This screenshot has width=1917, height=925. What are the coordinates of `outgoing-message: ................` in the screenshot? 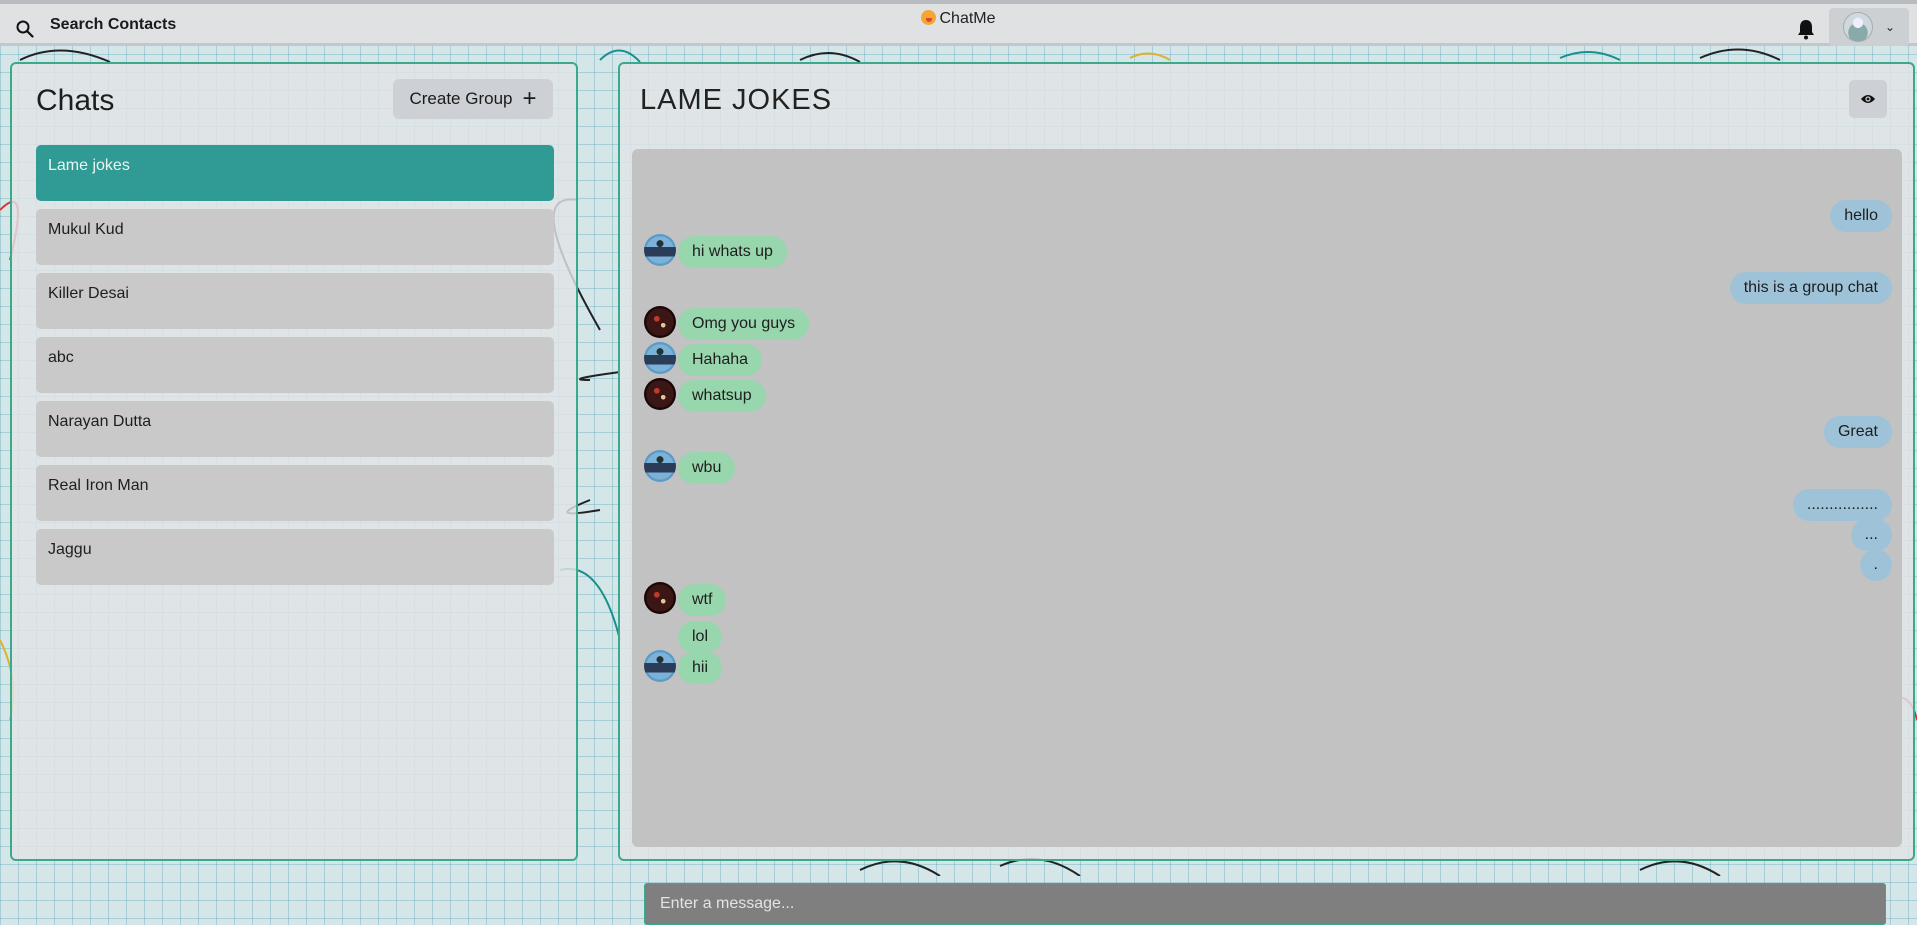 It's located at (1842, 505).